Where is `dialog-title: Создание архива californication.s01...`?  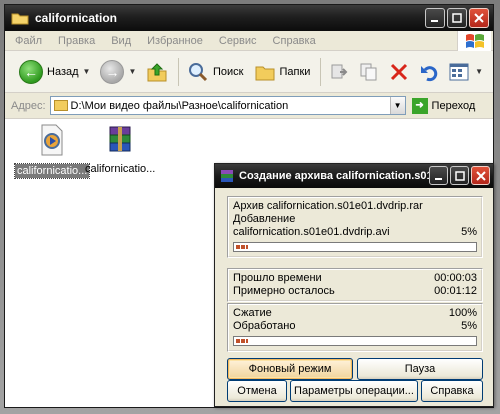
dialog-title: Создание архива californication.s01... is located at coordinates (340, 176).